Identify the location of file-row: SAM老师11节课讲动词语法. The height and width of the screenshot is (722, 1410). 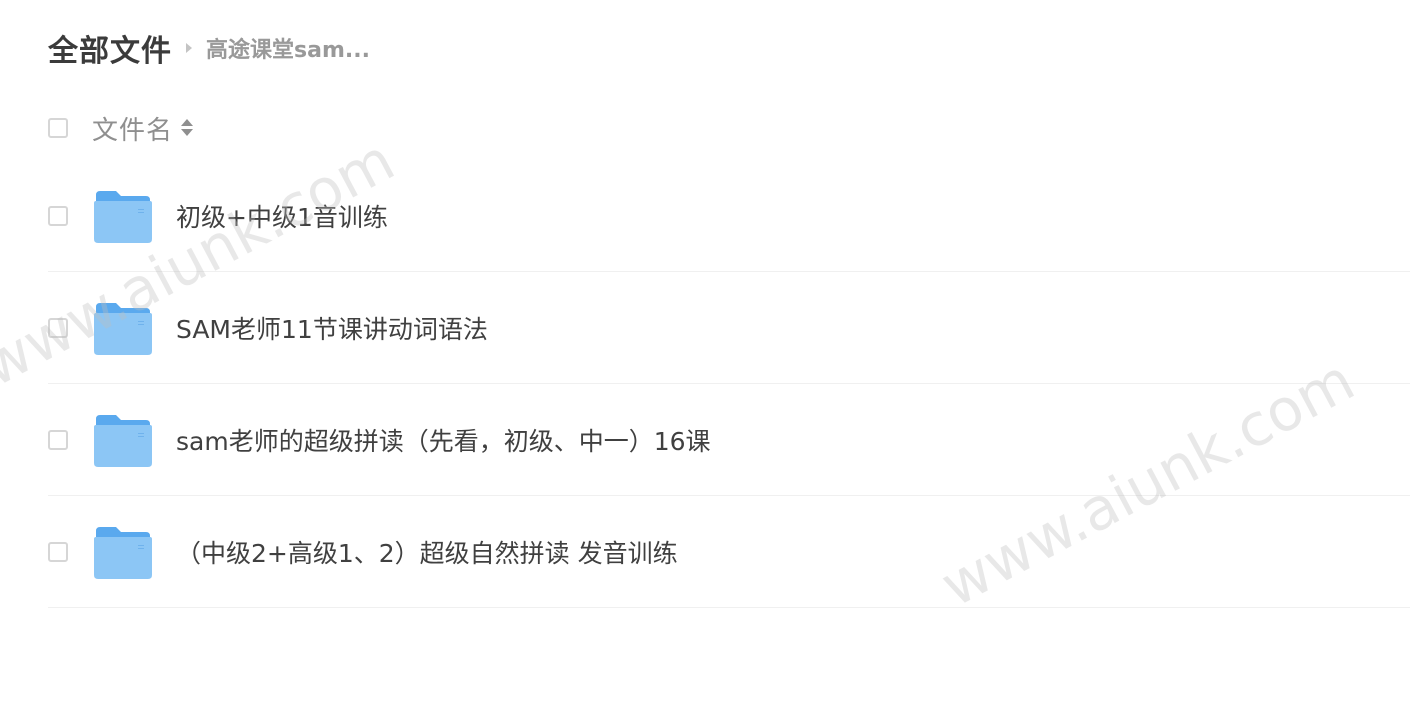
(729, 328).